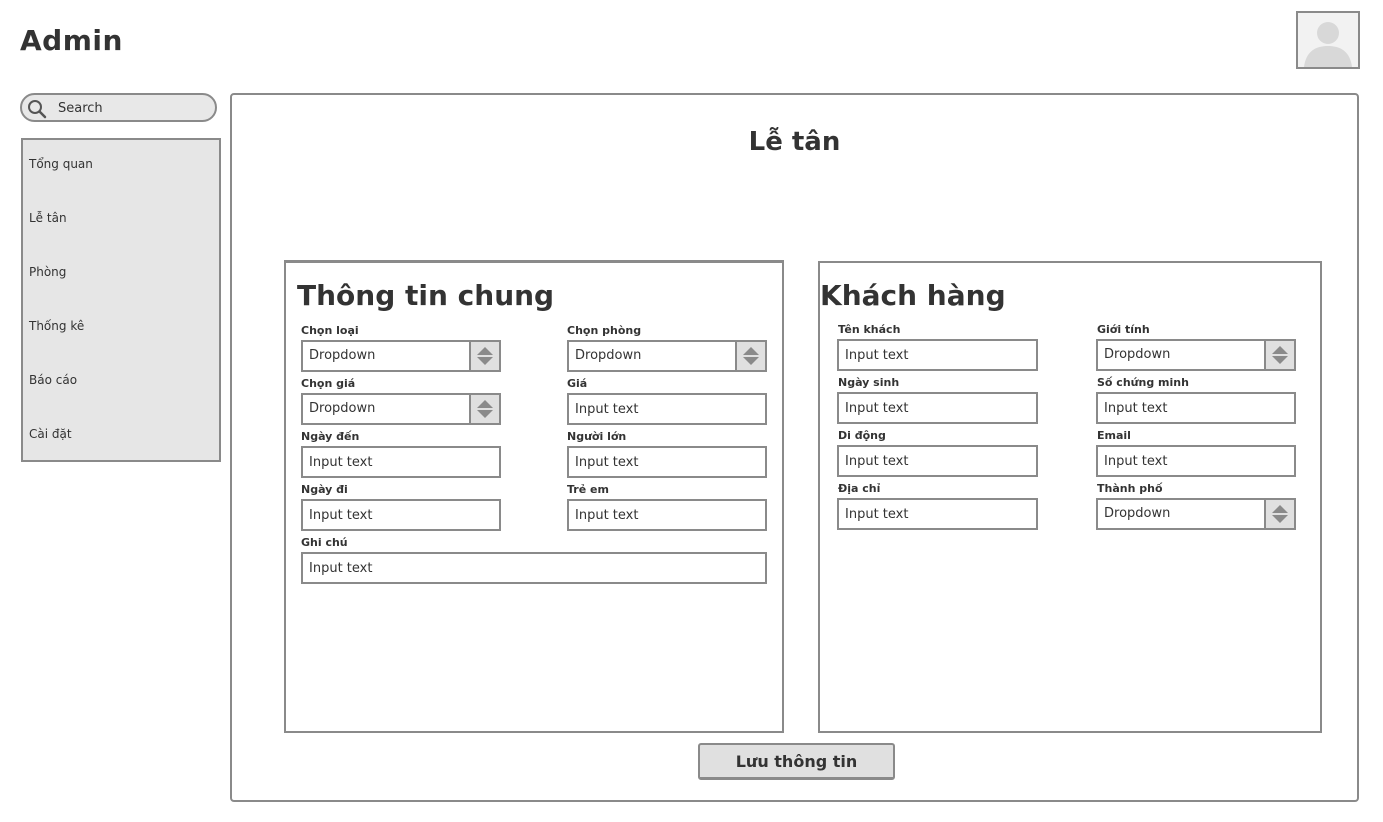 The image size is (1383, 822). I want to click on sidebar-item-settings: Cài đặt, so click(50, 434).